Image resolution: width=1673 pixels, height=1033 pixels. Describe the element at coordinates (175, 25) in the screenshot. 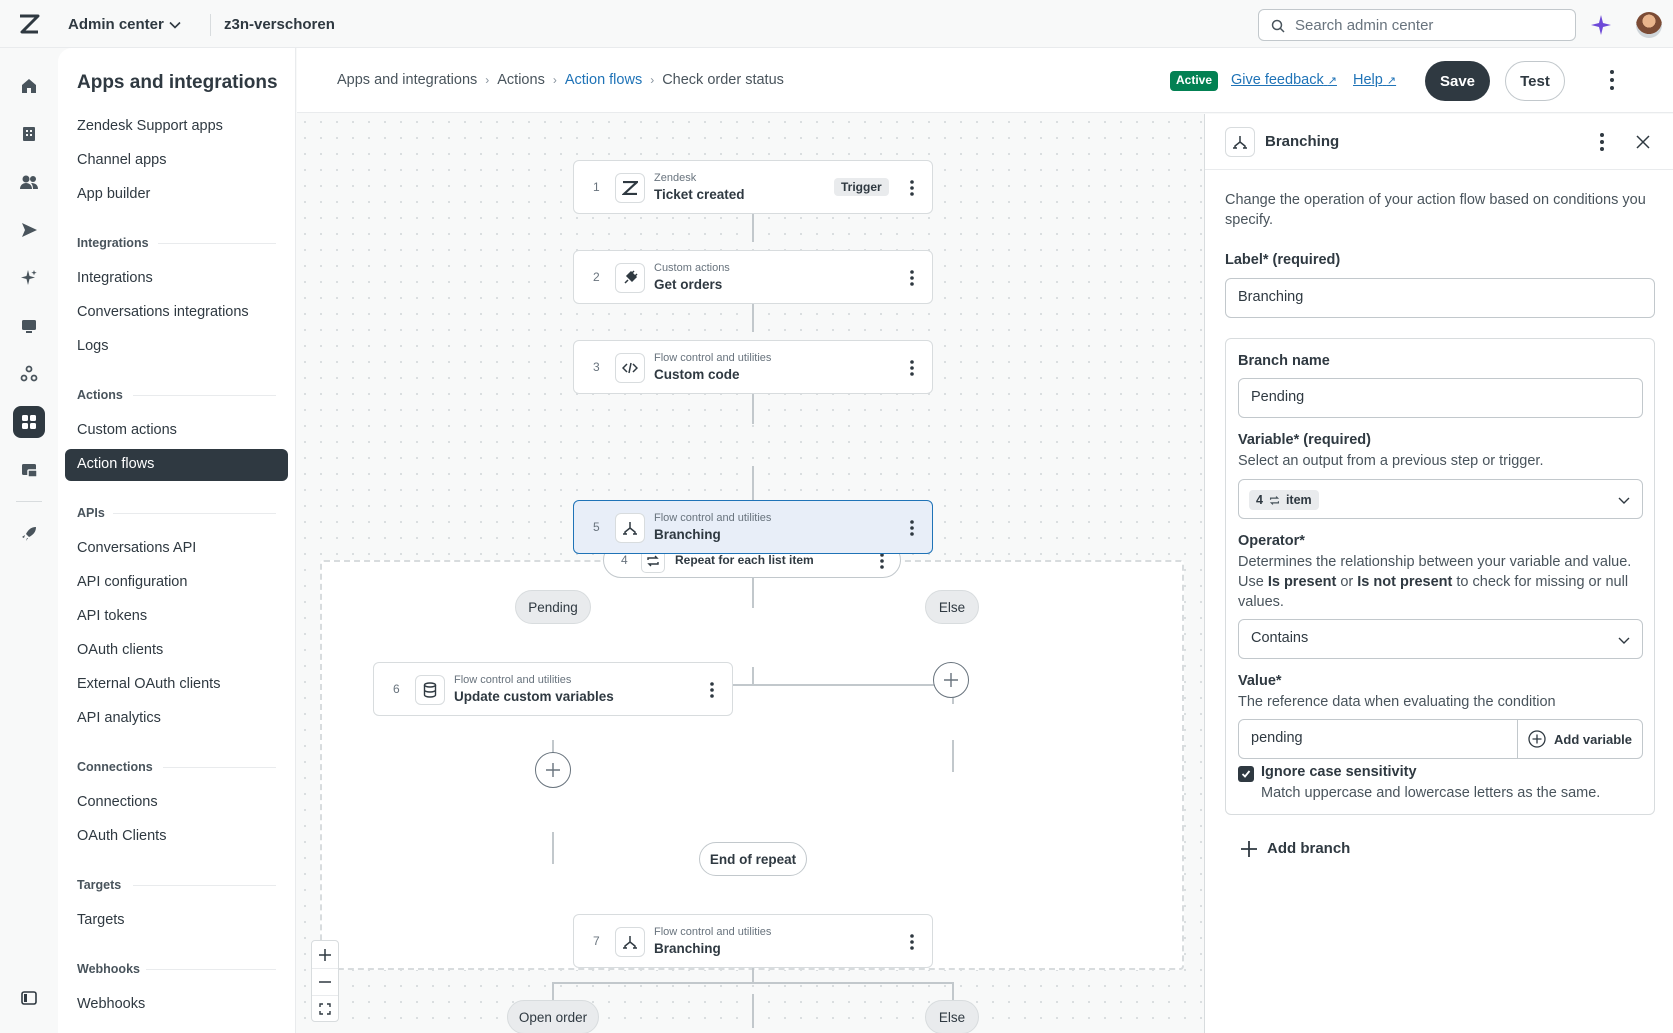

I see `chevron-down-icon` at that location.